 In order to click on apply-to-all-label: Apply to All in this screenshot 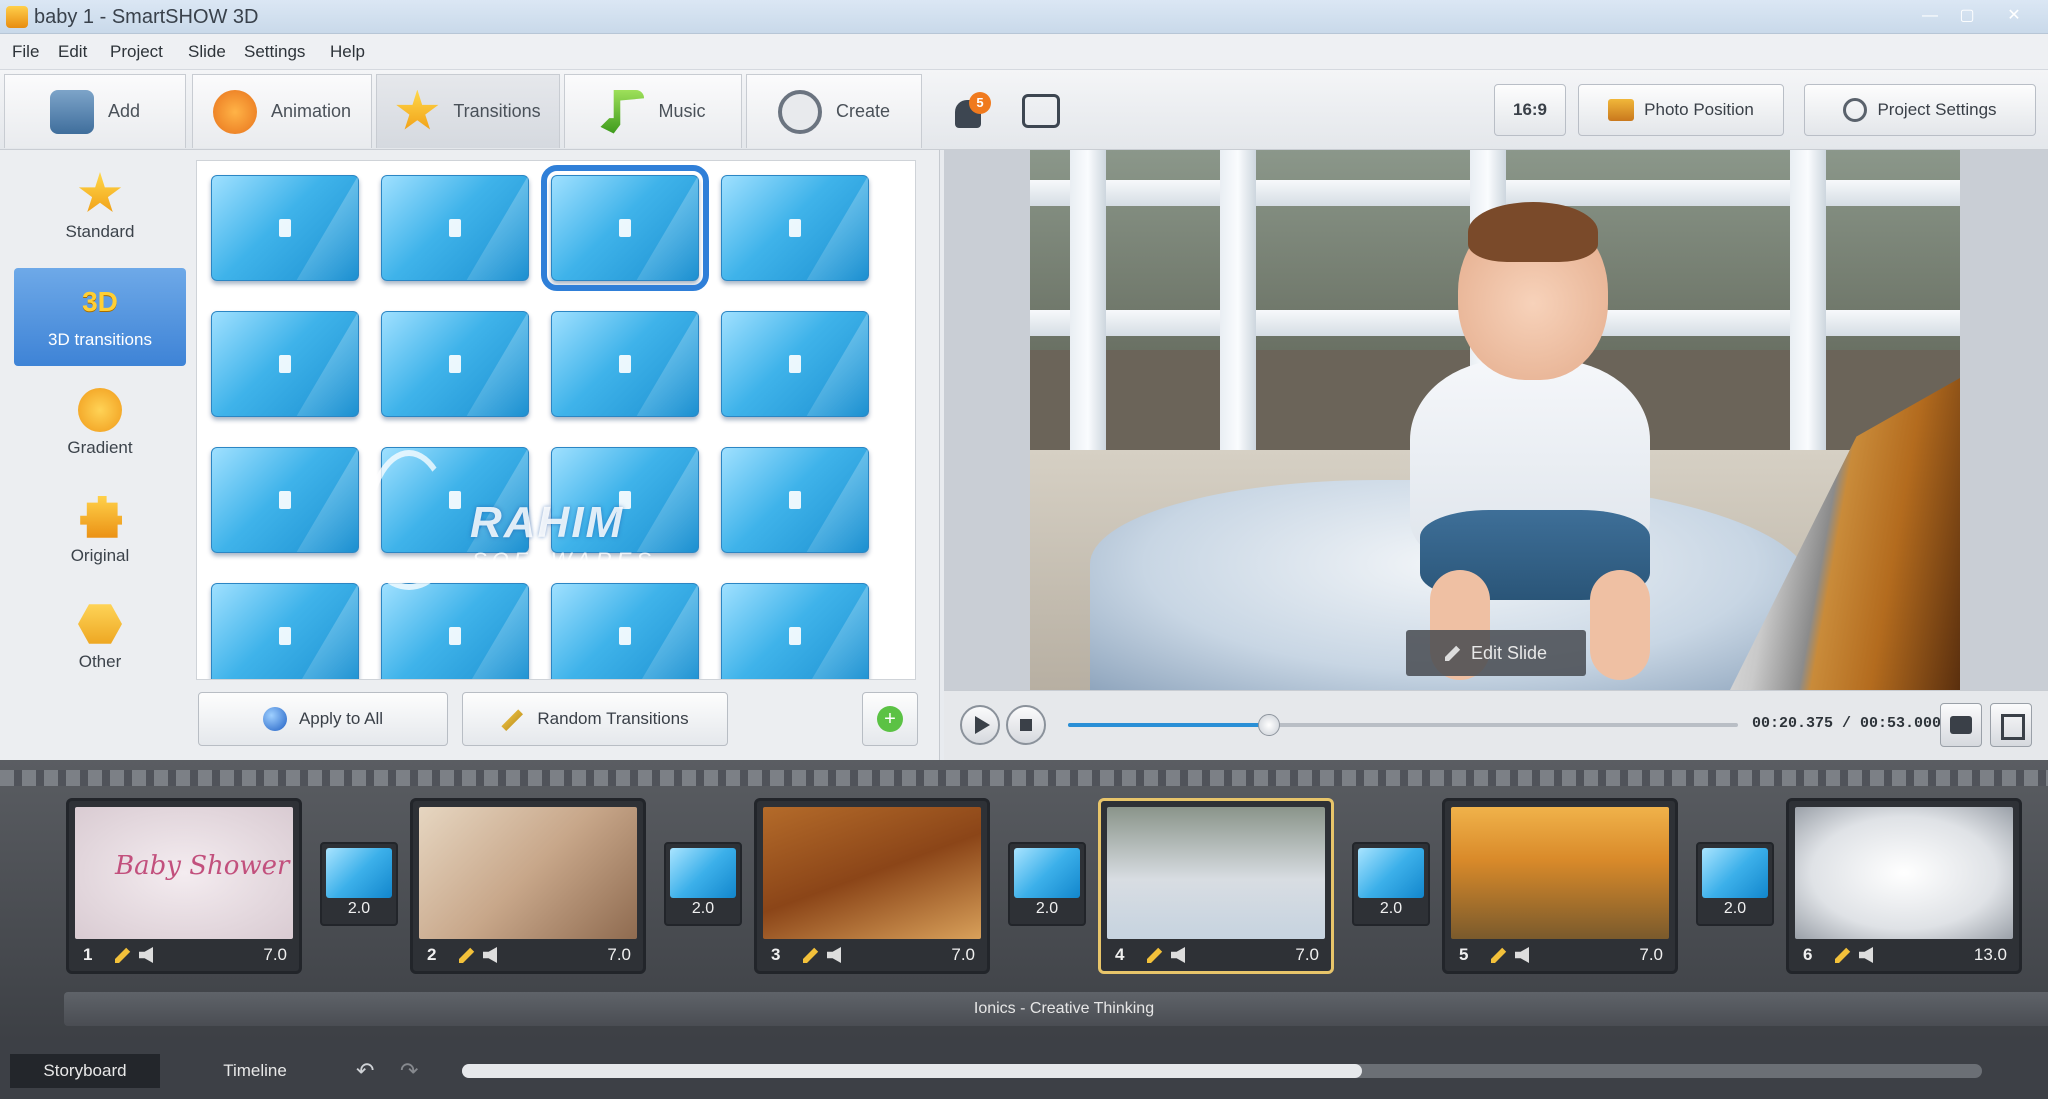, I will do `click(341, 718)`.